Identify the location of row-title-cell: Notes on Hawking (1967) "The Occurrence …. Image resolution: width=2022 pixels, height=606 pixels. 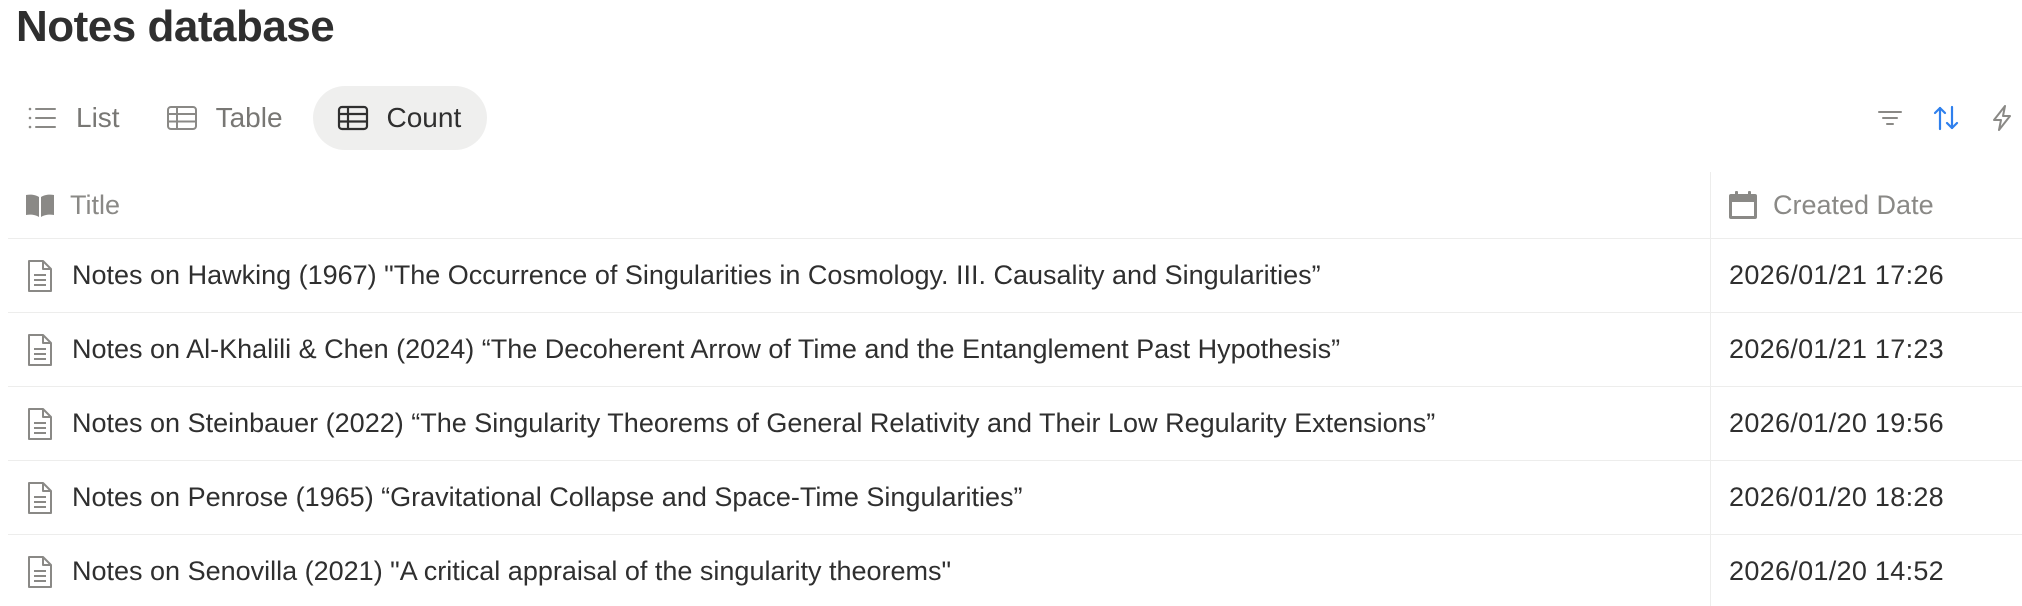
(672, 275).